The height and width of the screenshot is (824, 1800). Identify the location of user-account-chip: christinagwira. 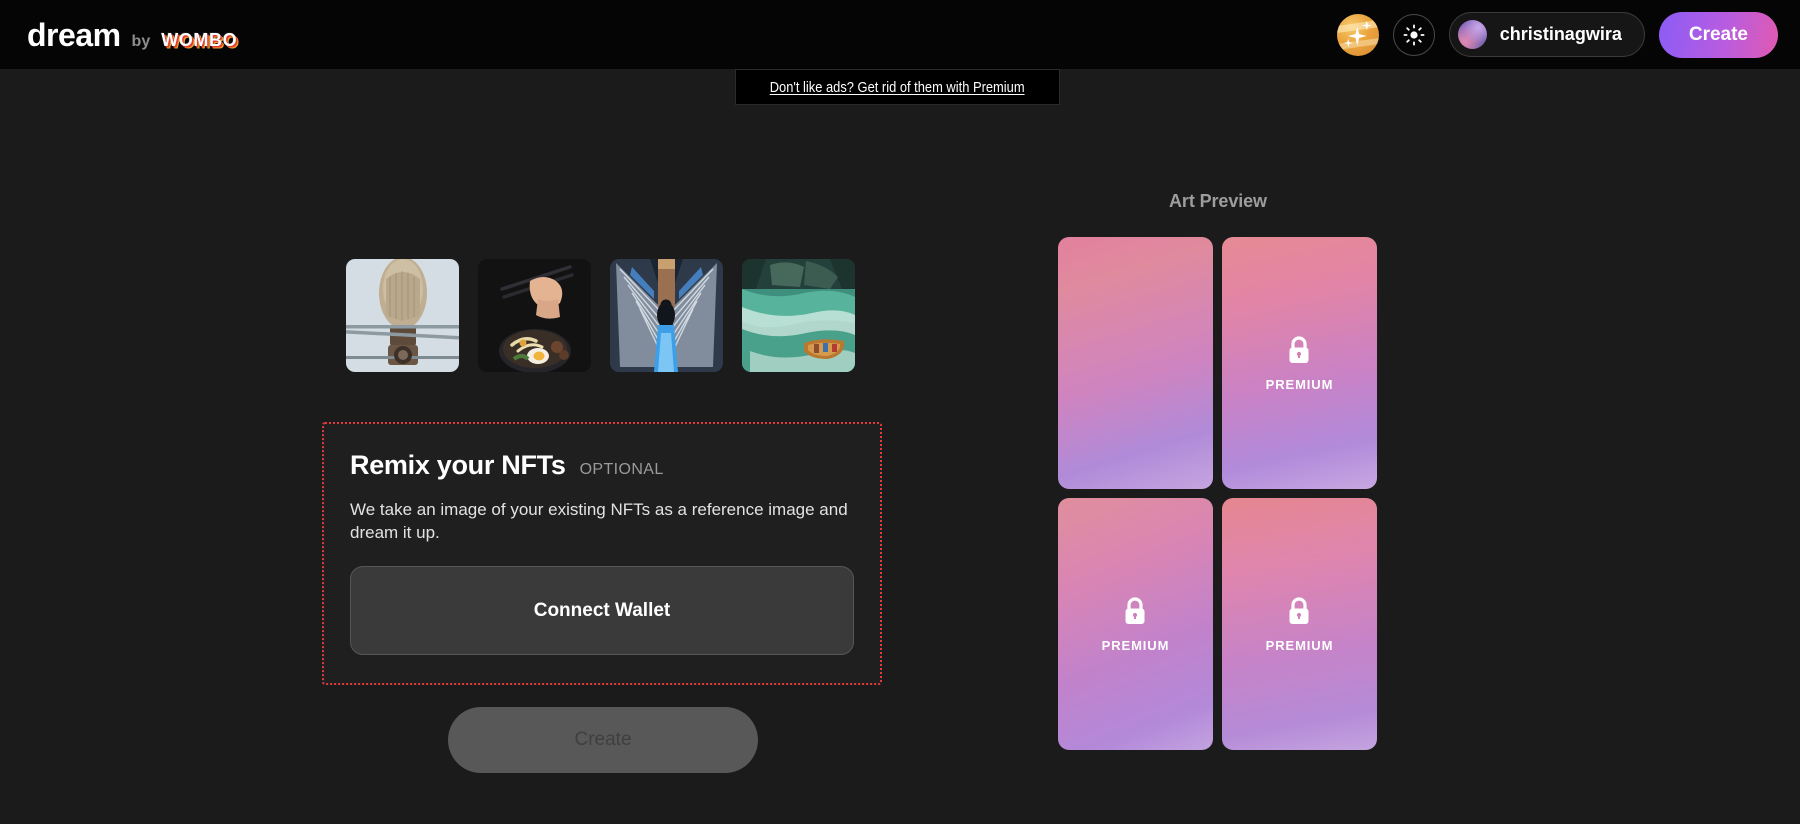
(1546, 34).